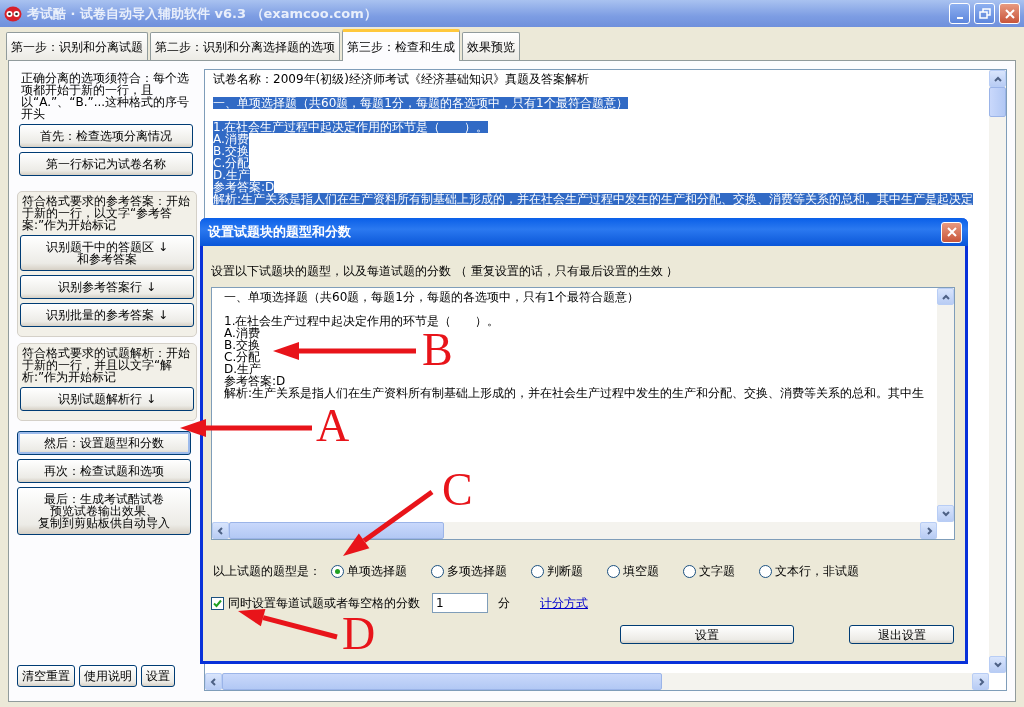 The image size is (1024, 707). I want to click on annotation-label: C, so click(457, 490).